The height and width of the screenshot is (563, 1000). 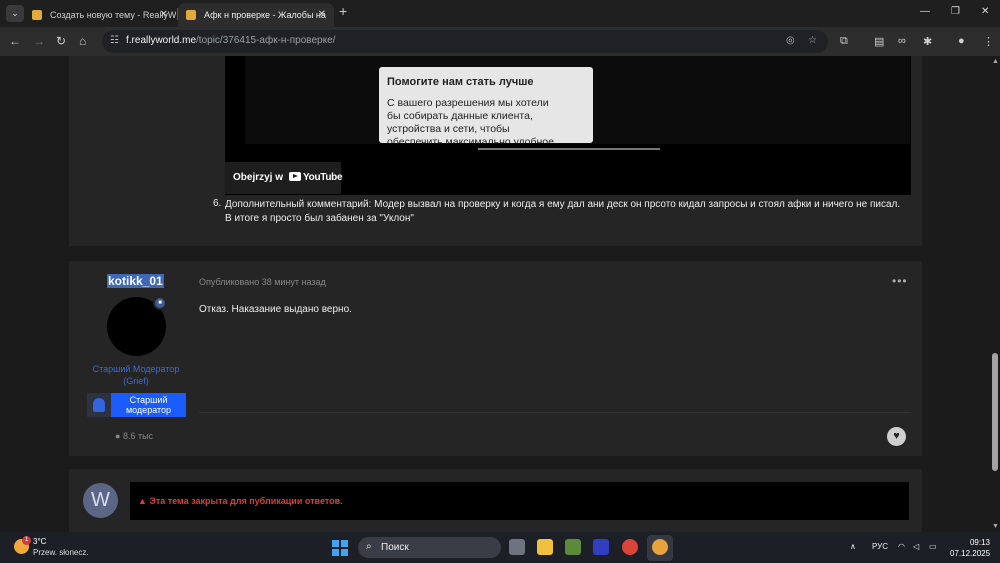 I want to click on rank-badge: Старший модератор, so click(x=136, y=405).